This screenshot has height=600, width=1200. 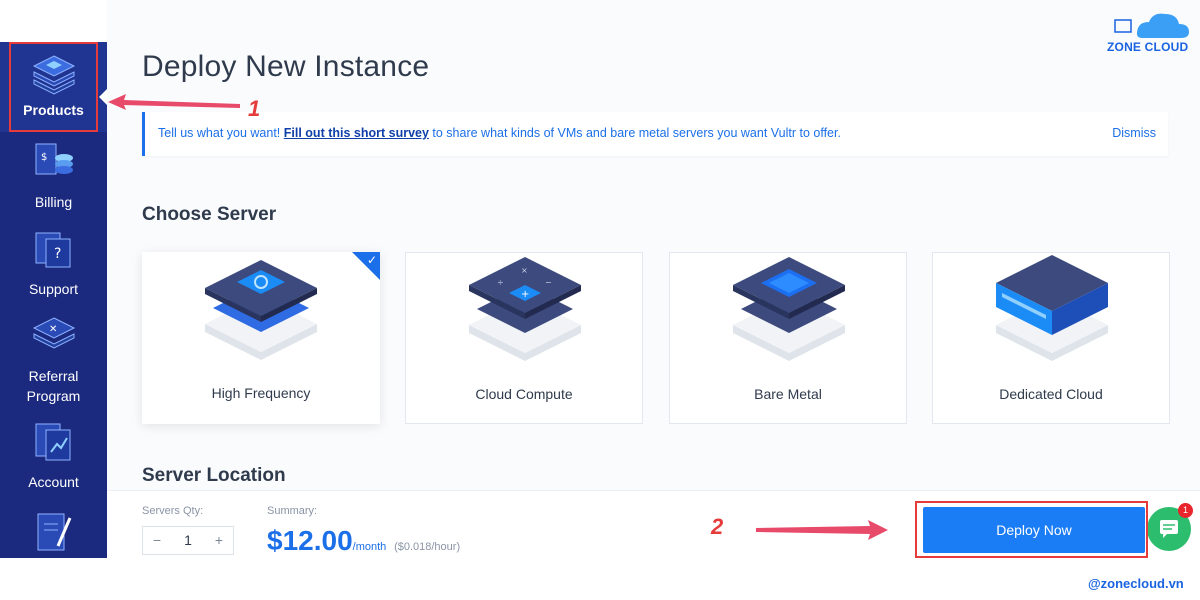 What do you see at coordinates (53, 202) in the screenshot?
I see `sidebar-item-label: Billing` at bounding box center [53, 202].